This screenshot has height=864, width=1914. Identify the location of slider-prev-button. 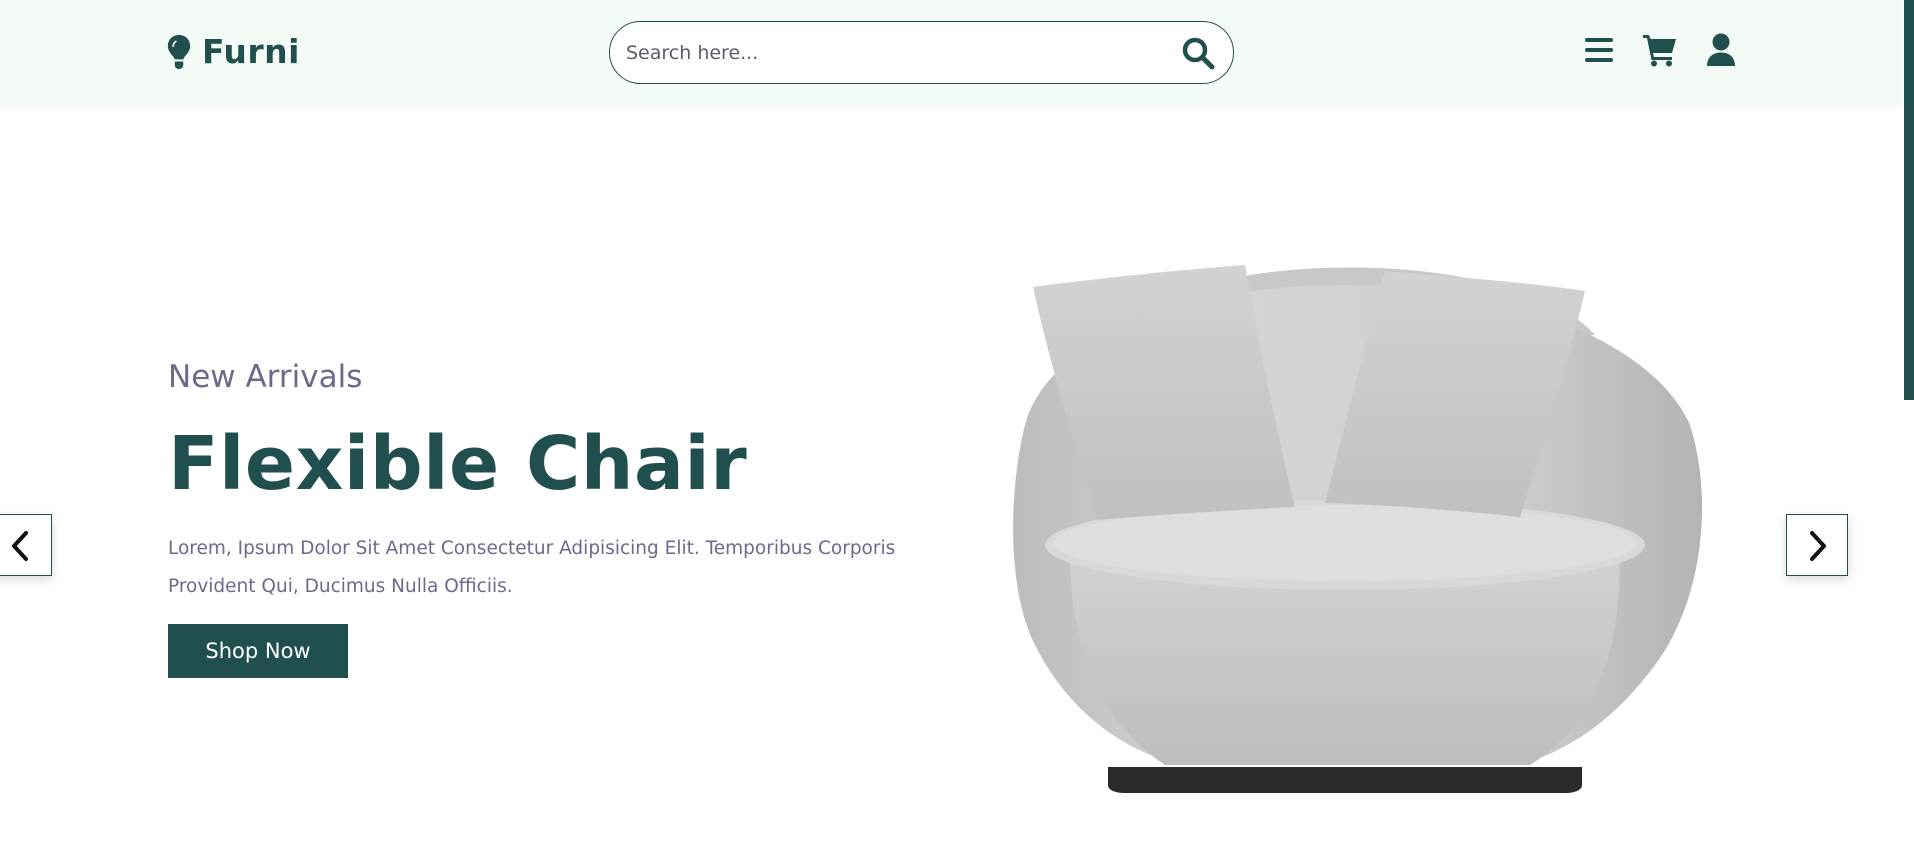
(26, 545).